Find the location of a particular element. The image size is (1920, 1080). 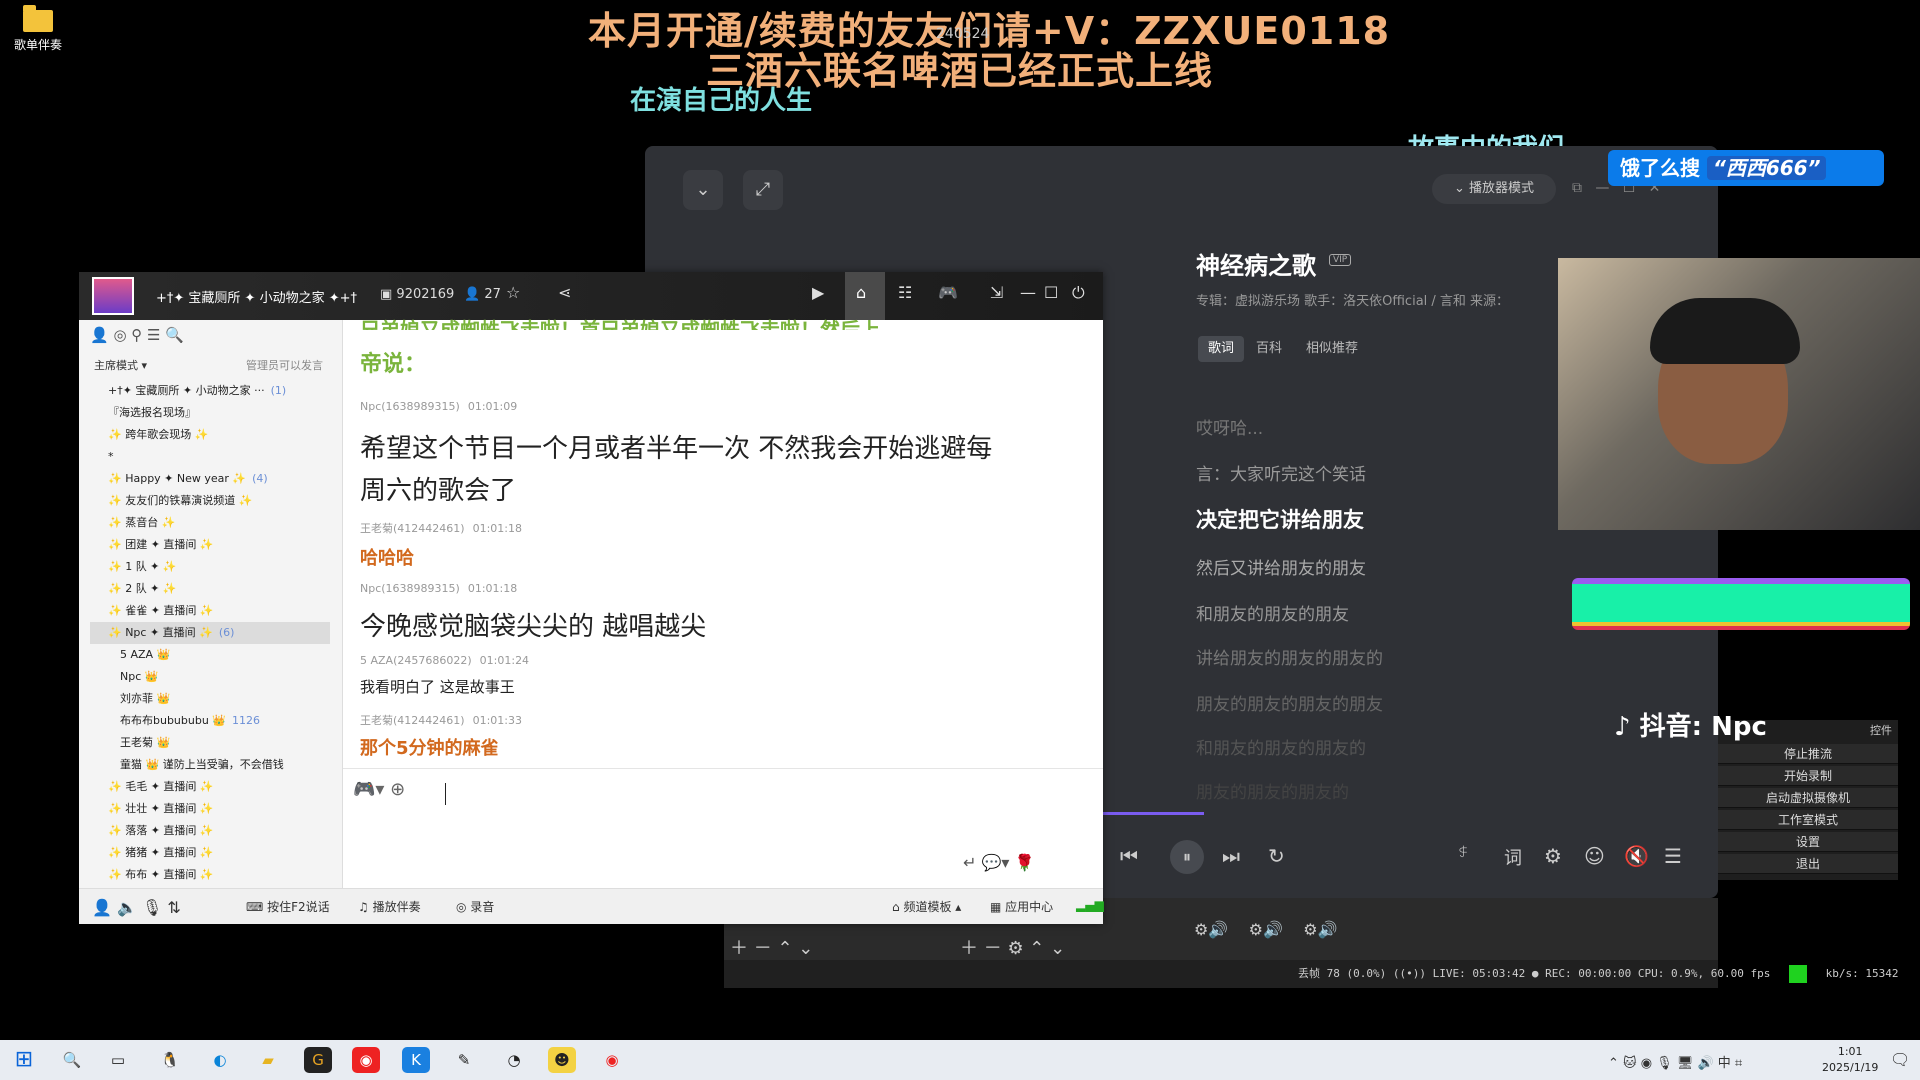

channel-item: ✨ 2 队 ✦ ✨ is located at coordinates (210, 589).